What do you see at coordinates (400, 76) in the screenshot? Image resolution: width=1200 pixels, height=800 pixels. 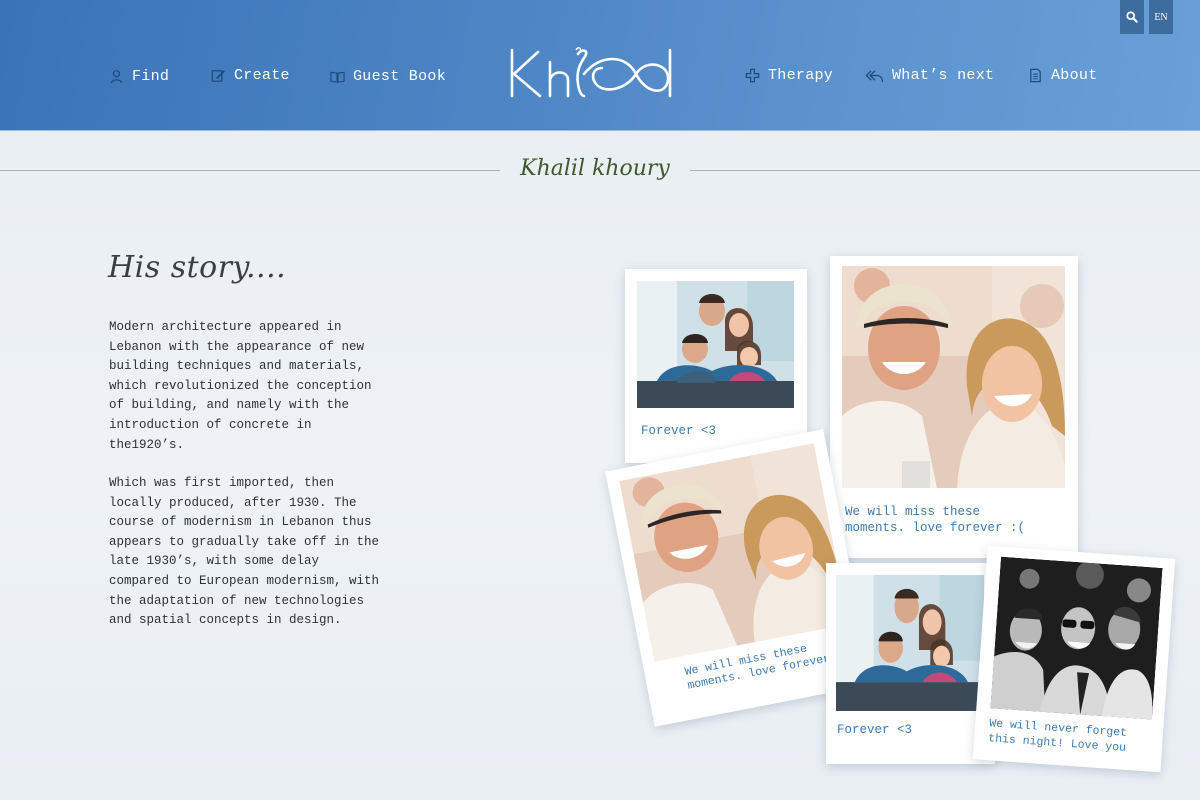 I see `nav-guest-book-label: Guest Book` at bounding box center [400, 76].